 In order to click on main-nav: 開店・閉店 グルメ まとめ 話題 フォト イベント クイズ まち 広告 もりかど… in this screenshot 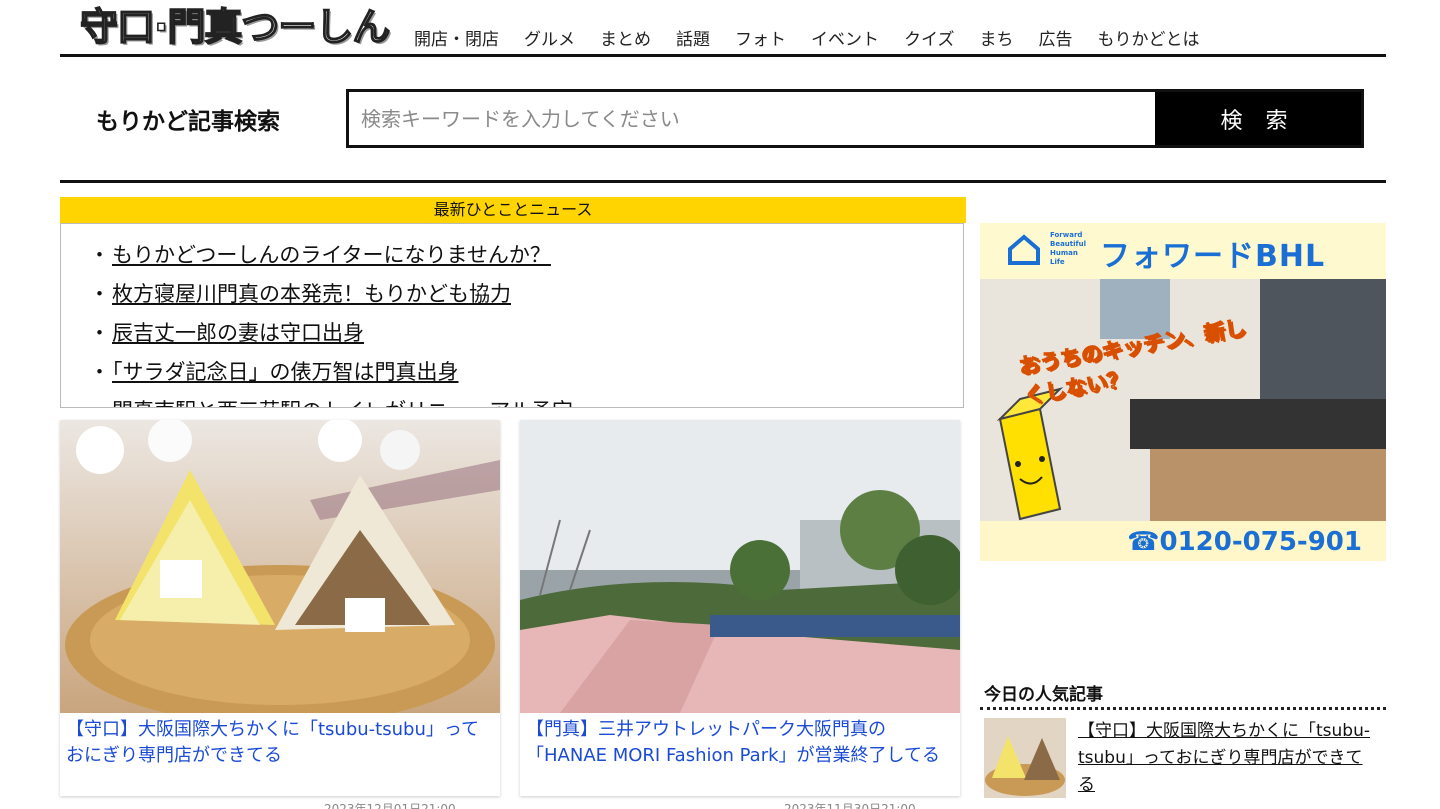, I will do `click(819, 37)`.